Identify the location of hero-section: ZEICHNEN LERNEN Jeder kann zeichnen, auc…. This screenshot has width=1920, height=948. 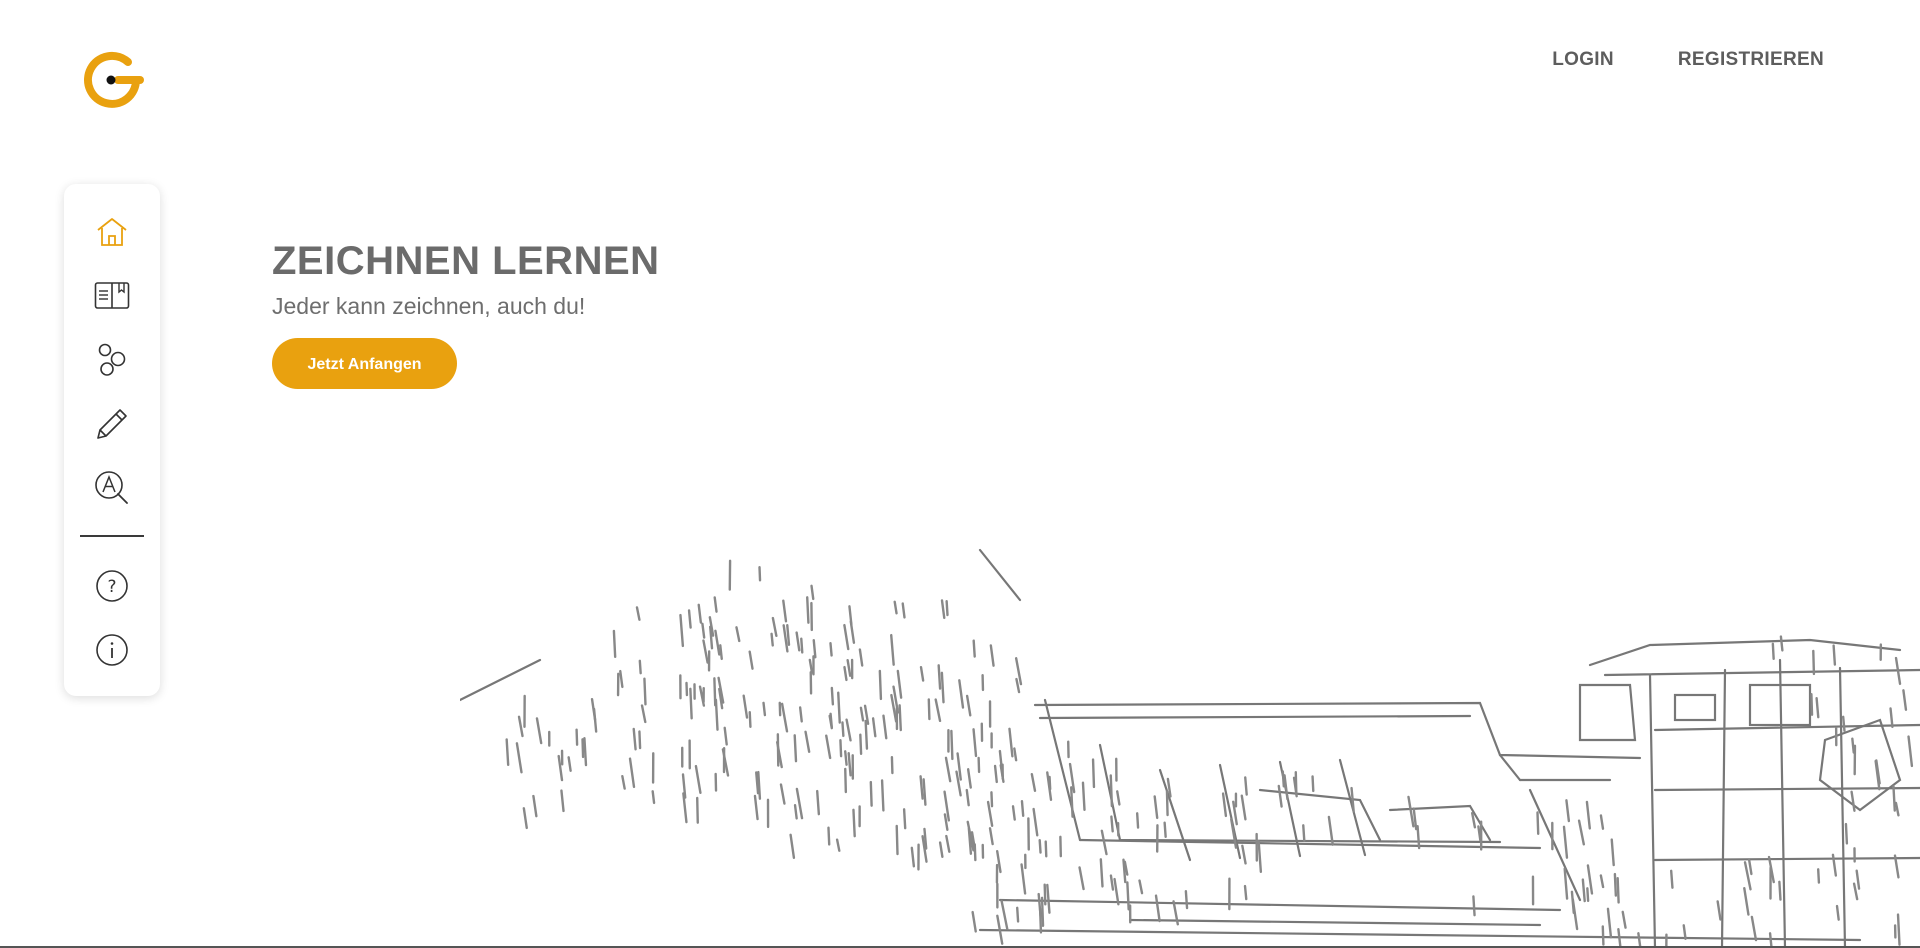
(466, 313).